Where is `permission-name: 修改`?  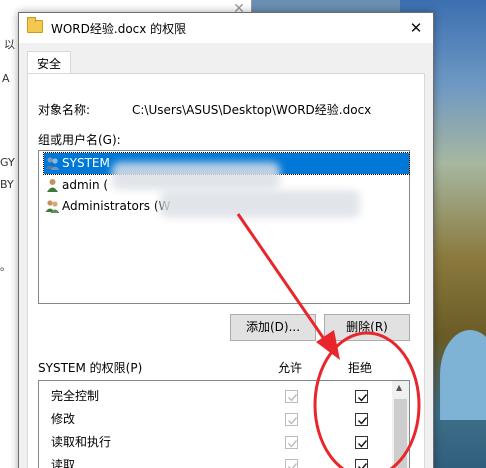 permission-name: 修改 is located at coordinates (63, 419).